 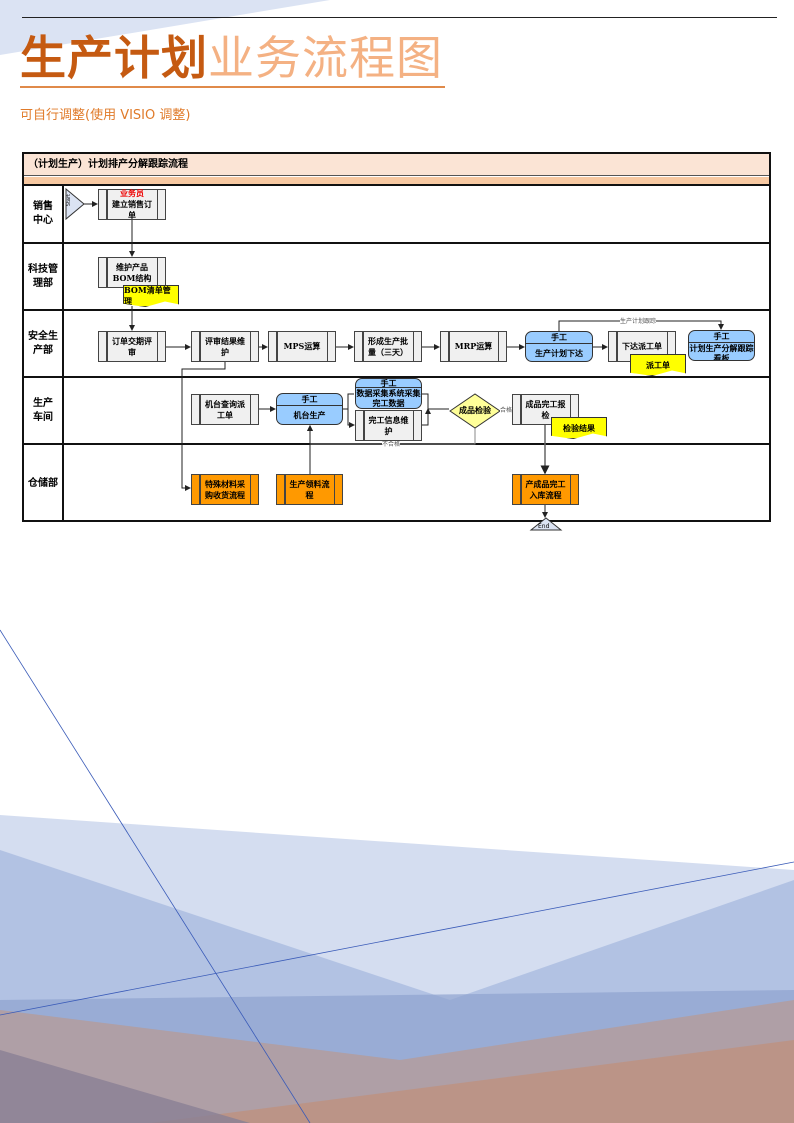 I want to click on flowchart-title: （计划生产）计划排产分解跟踪流程, so click(x=396, y=165).